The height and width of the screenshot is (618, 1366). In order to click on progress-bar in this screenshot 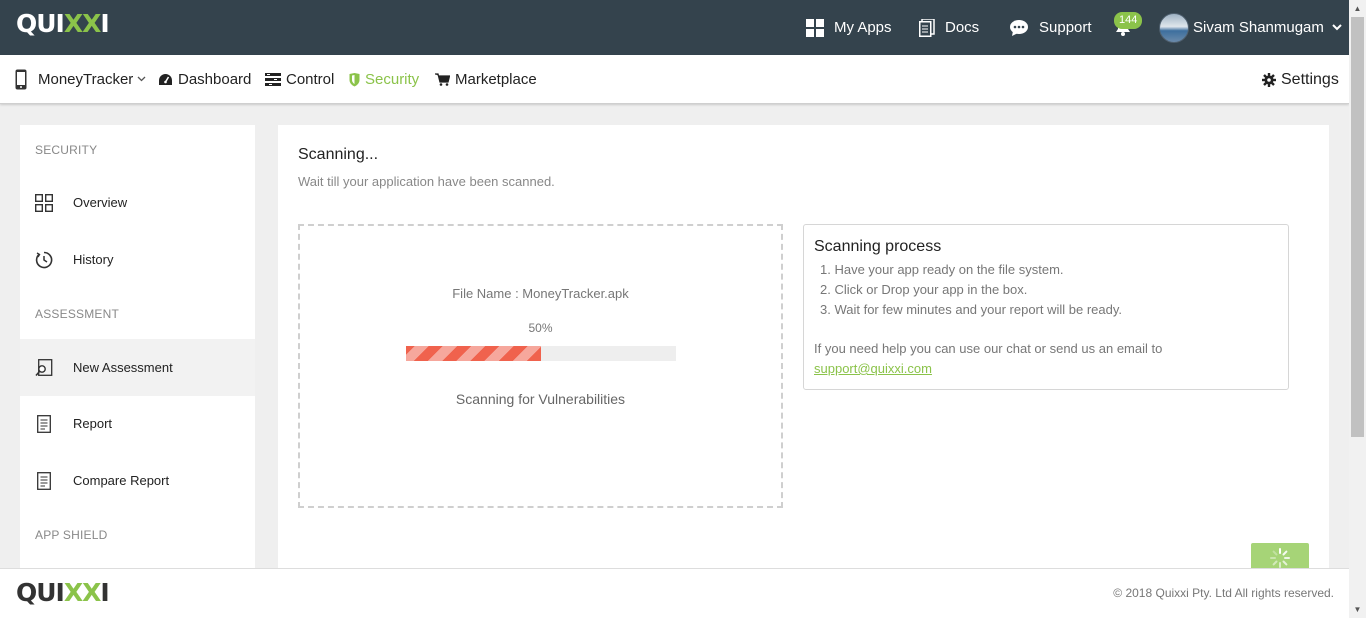, I will do `click(541, 353)`.